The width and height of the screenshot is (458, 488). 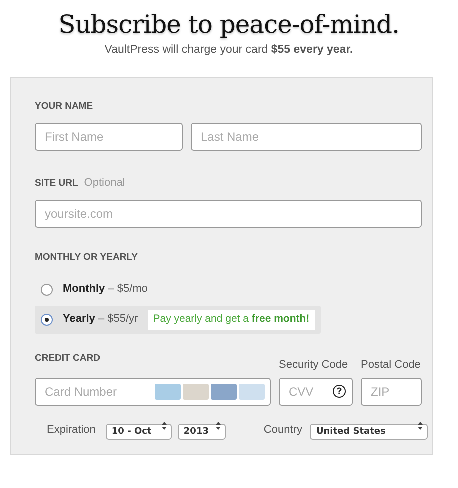 I want to click on option-label: Monthly – $5/mo, so click(x=105, y=289).